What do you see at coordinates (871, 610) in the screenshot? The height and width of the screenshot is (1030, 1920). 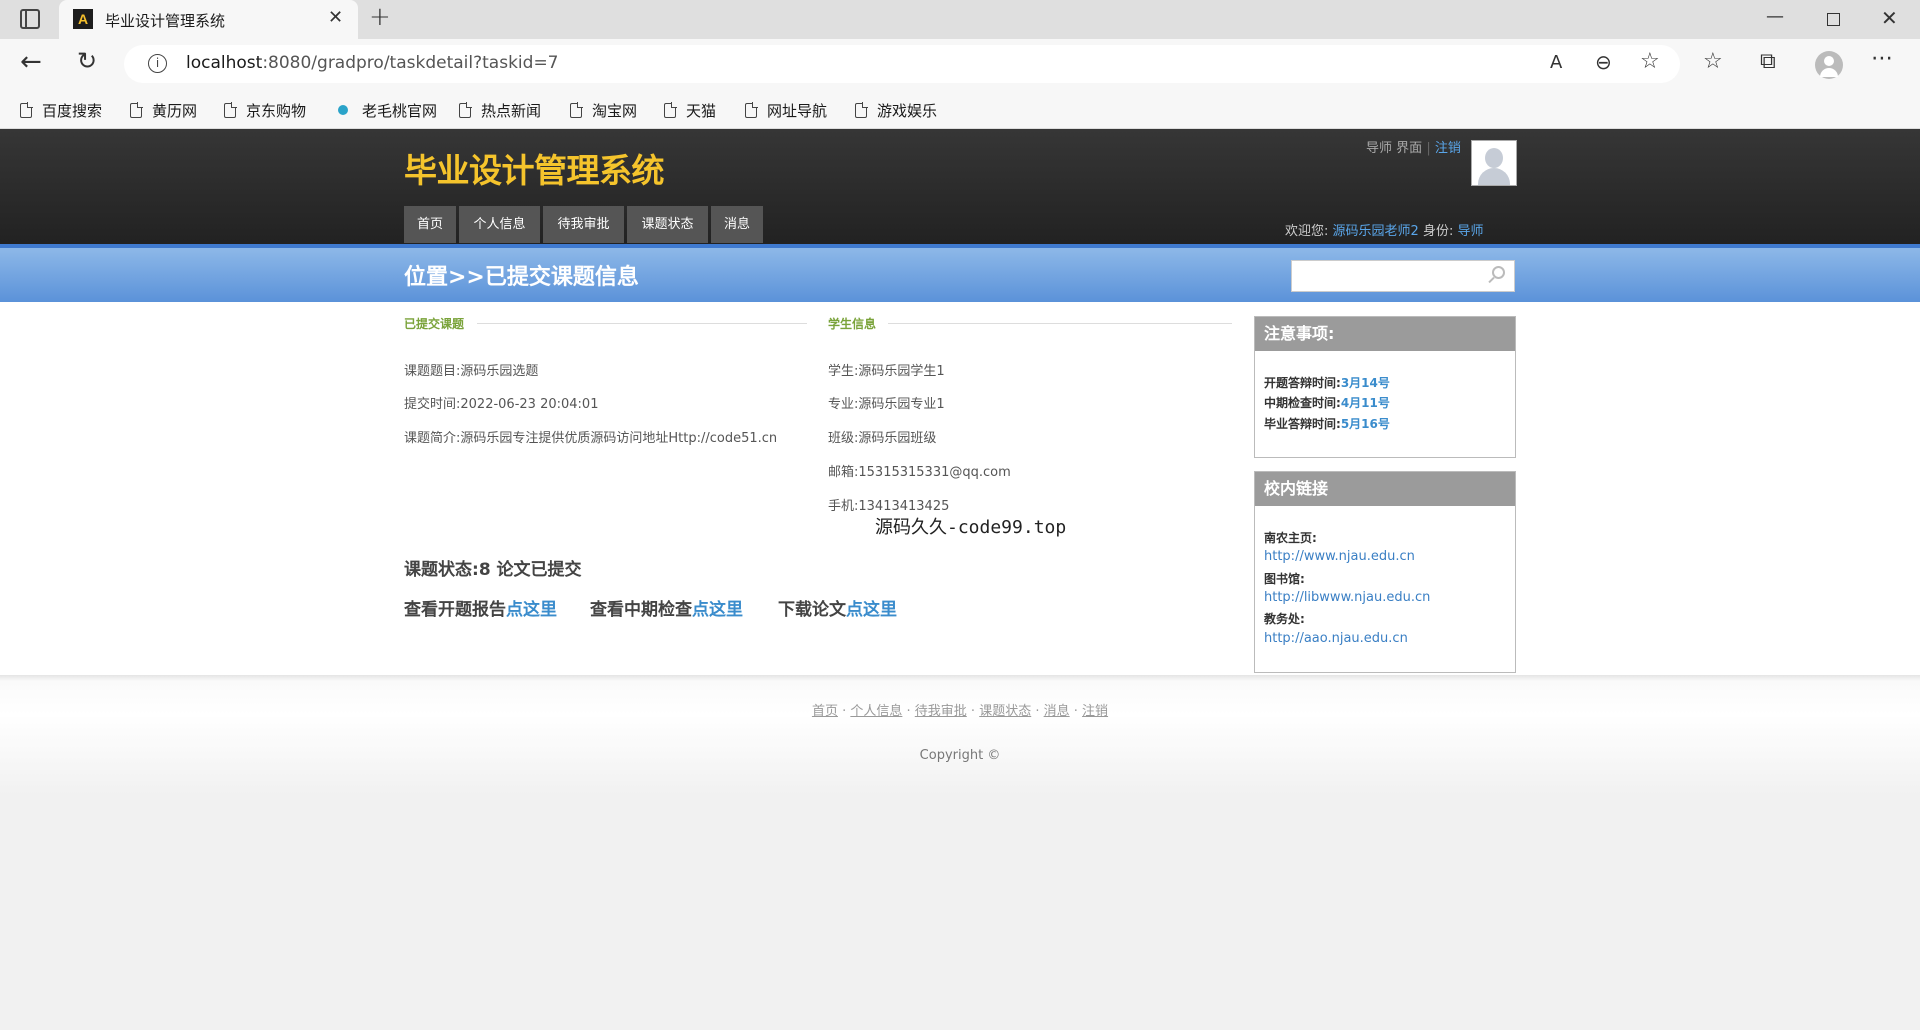 I see `download-thesis-link: 点这里` at bounding box center [871, 610].